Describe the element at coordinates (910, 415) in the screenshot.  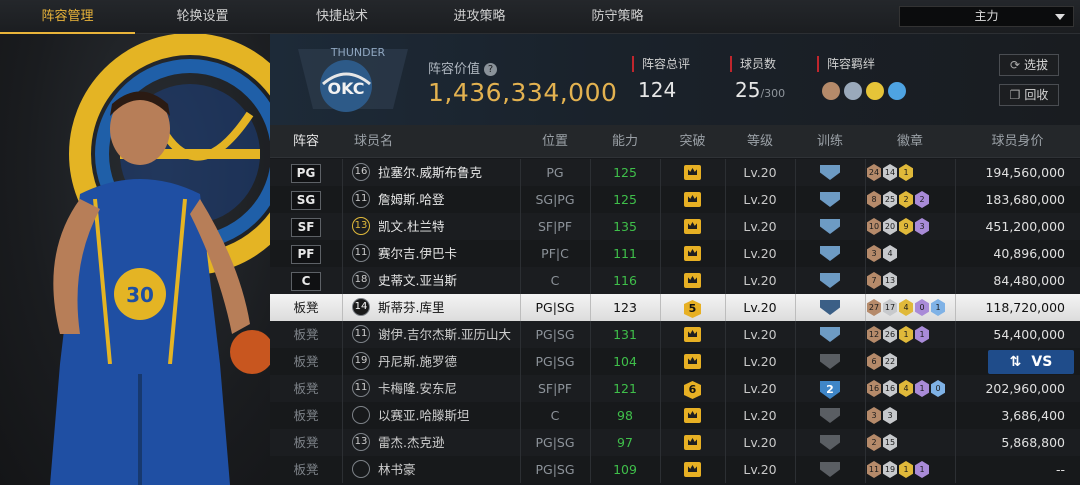
I see `badges-cell: 33` at that location.